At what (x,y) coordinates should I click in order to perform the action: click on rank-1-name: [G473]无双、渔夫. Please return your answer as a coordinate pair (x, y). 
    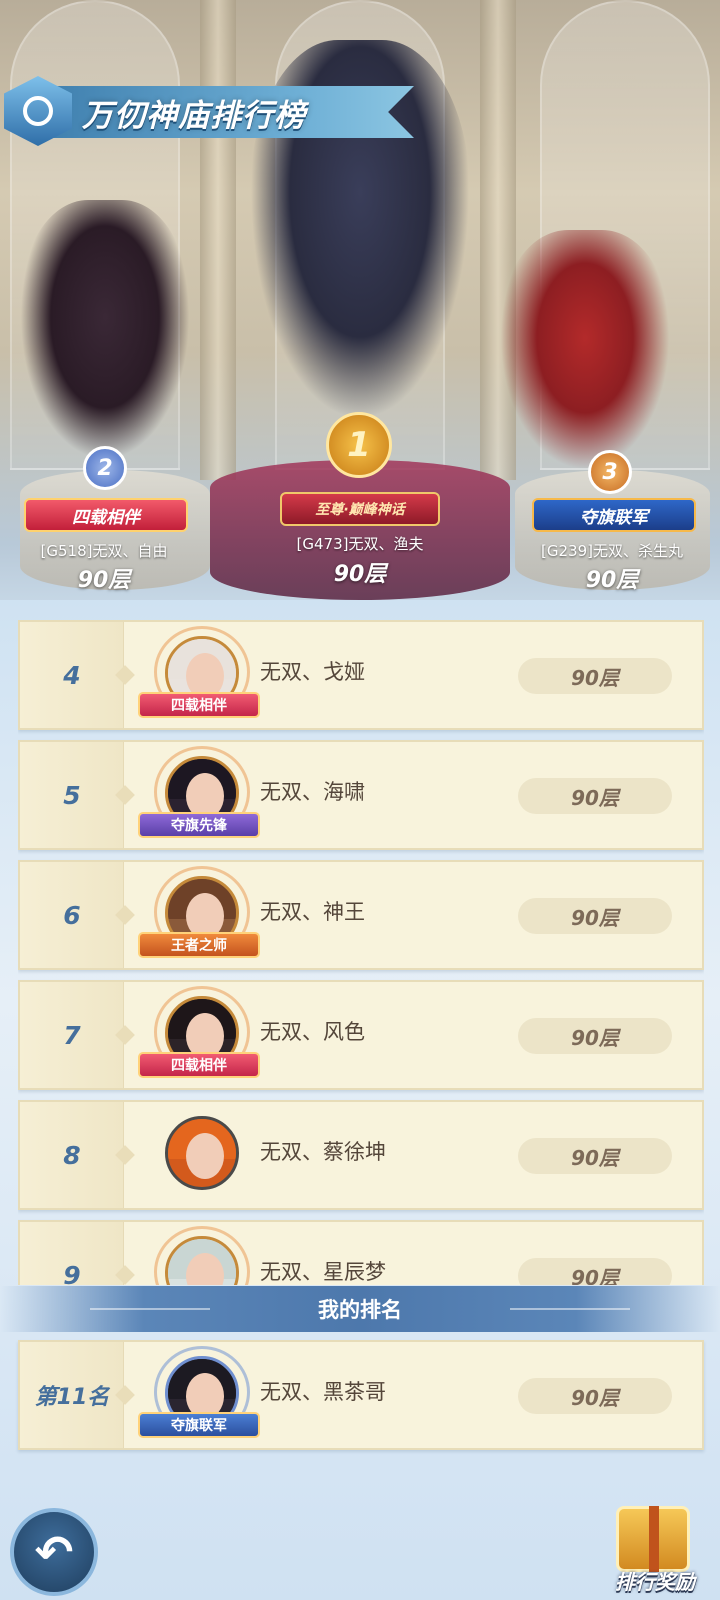
    Looking at the image, I should click on (360, 544).